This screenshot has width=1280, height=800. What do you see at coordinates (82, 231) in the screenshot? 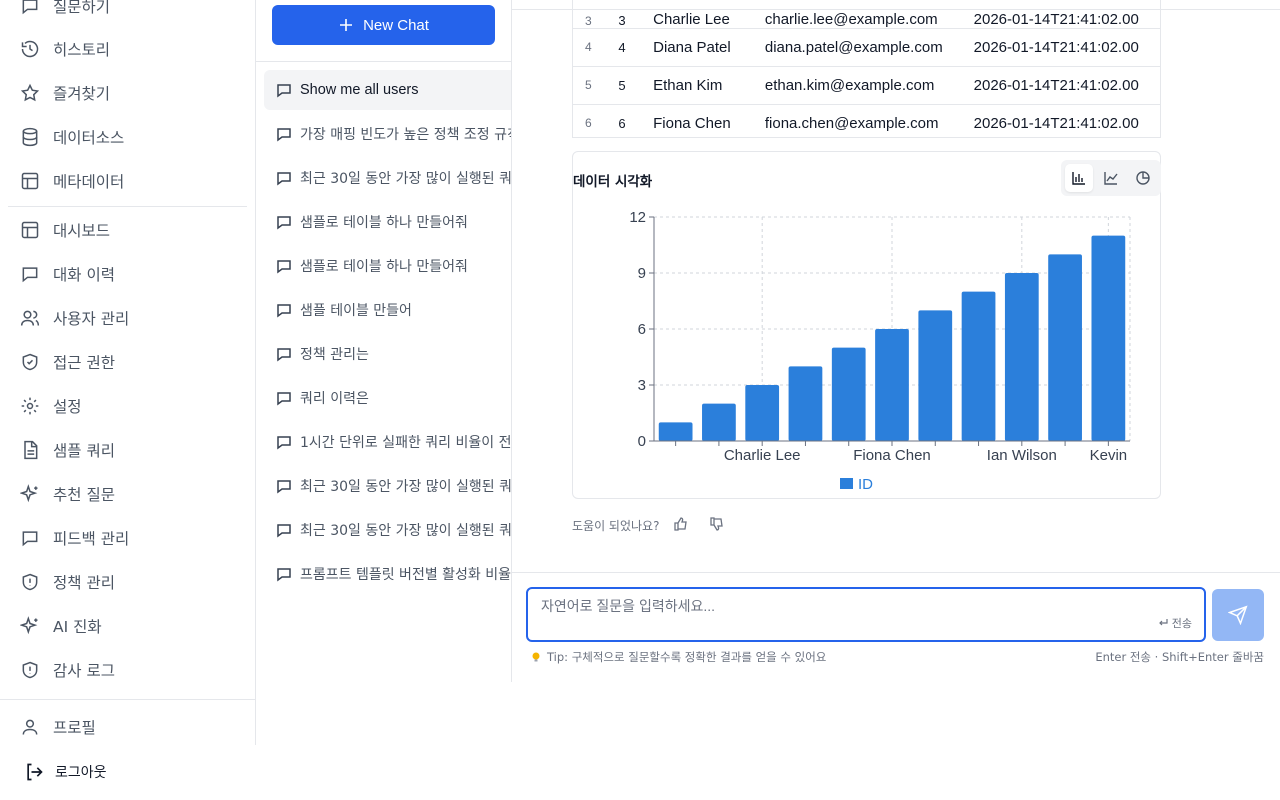
I see `nav-item-label: 대시보드` at bounding box center [82, 231].